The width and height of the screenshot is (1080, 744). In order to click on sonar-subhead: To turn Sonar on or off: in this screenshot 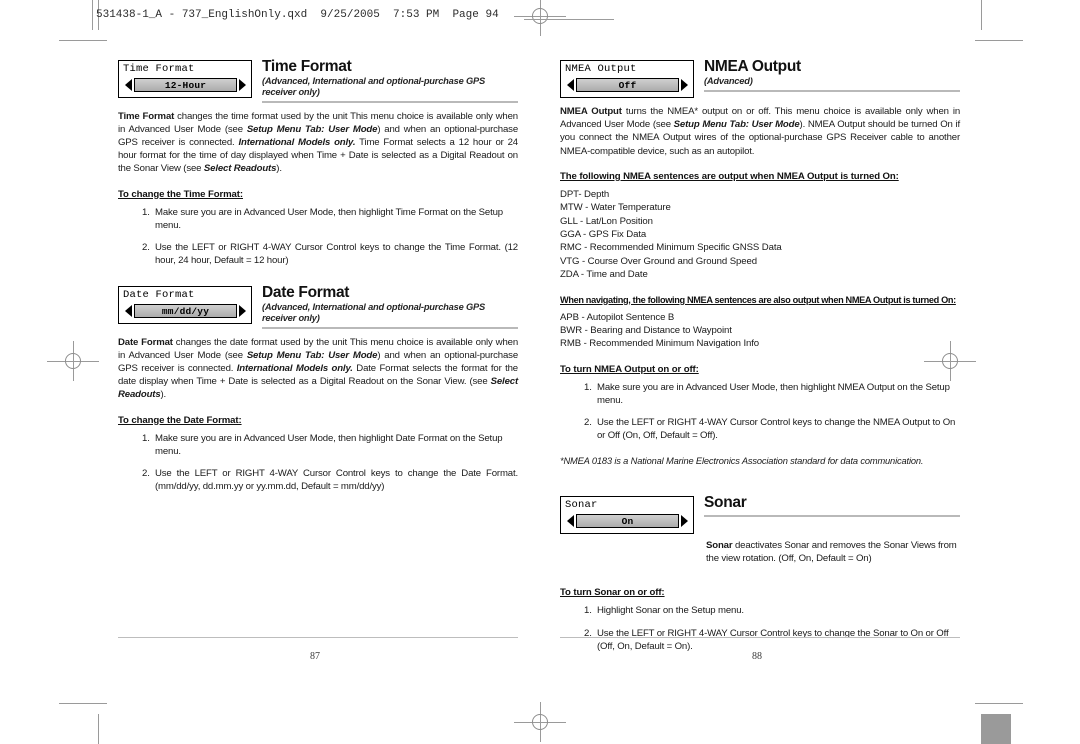, I will do `click(612, 593)`.